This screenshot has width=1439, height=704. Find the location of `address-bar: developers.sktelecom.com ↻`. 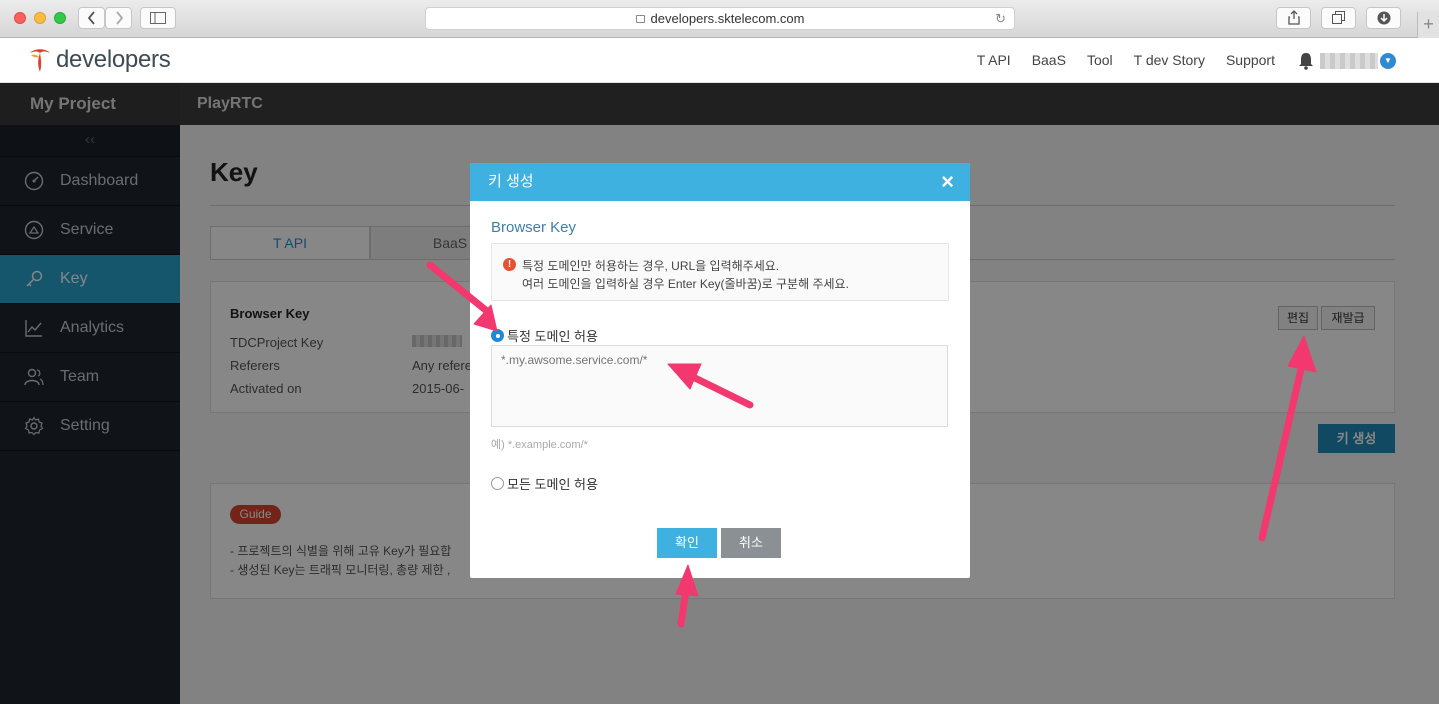

address-bar: developers.sktelecom.com ↻ is located at coordinates (720, 18).